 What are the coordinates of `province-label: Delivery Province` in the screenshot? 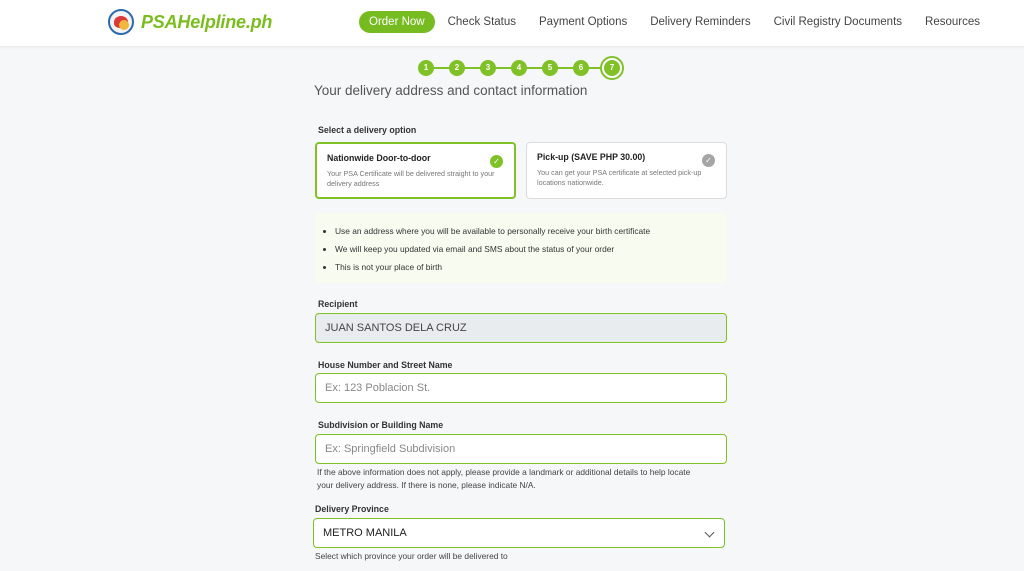 It's located at (352, 509).